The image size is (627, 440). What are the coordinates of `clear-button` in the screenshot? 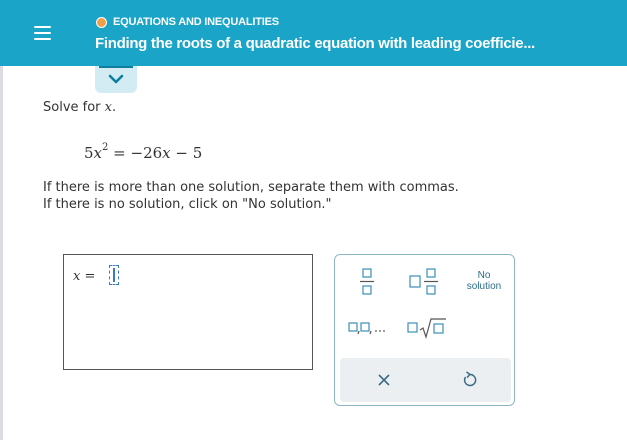 It's located at (384, 380).